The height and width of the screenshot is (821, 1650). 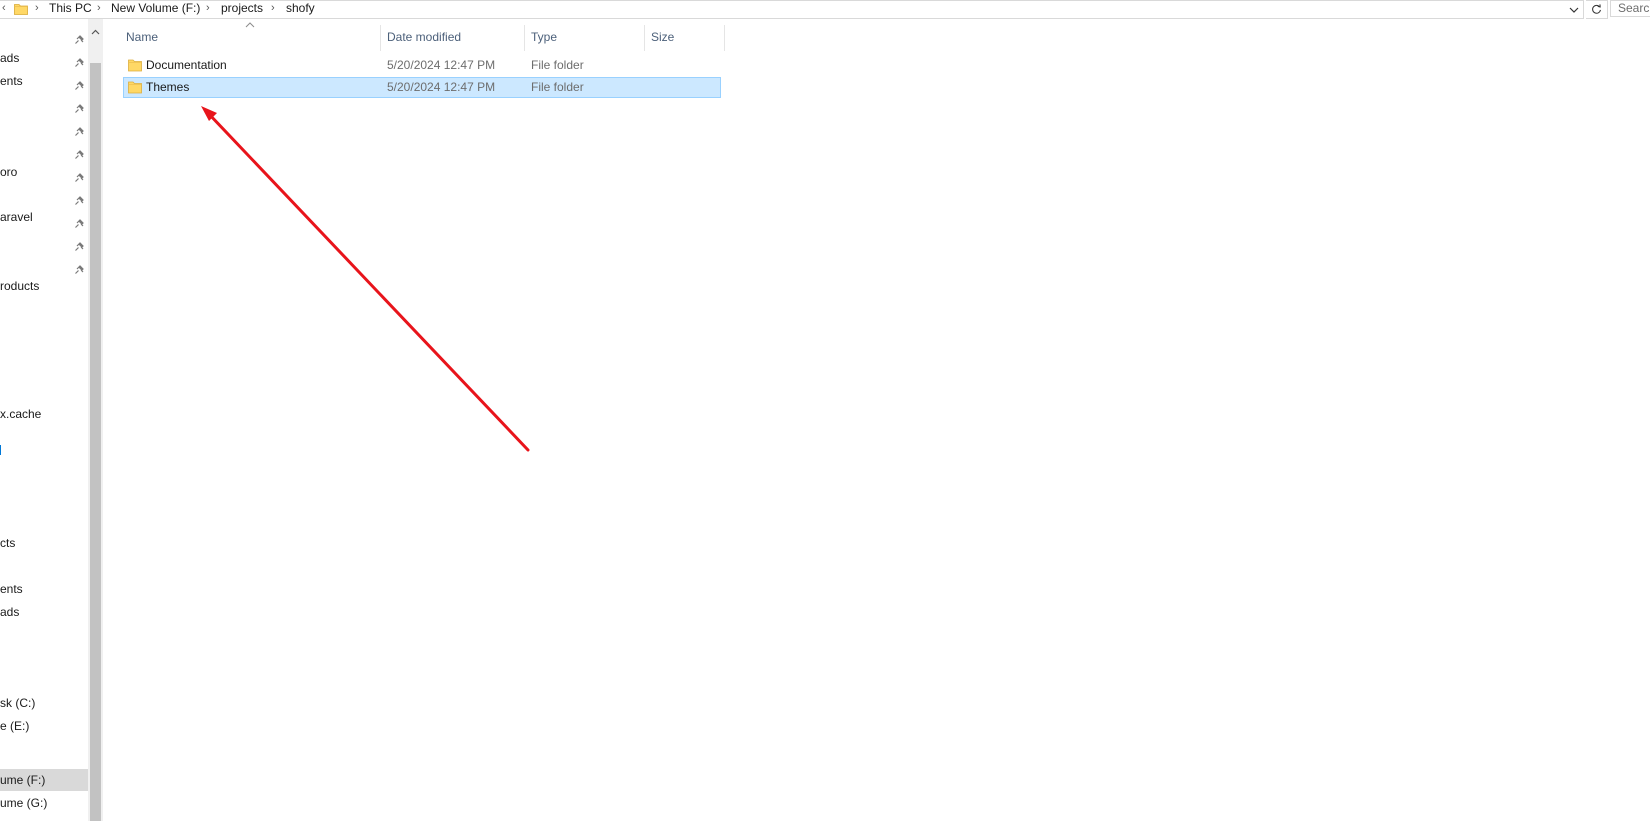 I want to click on refresh-icon, so click(x=1596, y=9).